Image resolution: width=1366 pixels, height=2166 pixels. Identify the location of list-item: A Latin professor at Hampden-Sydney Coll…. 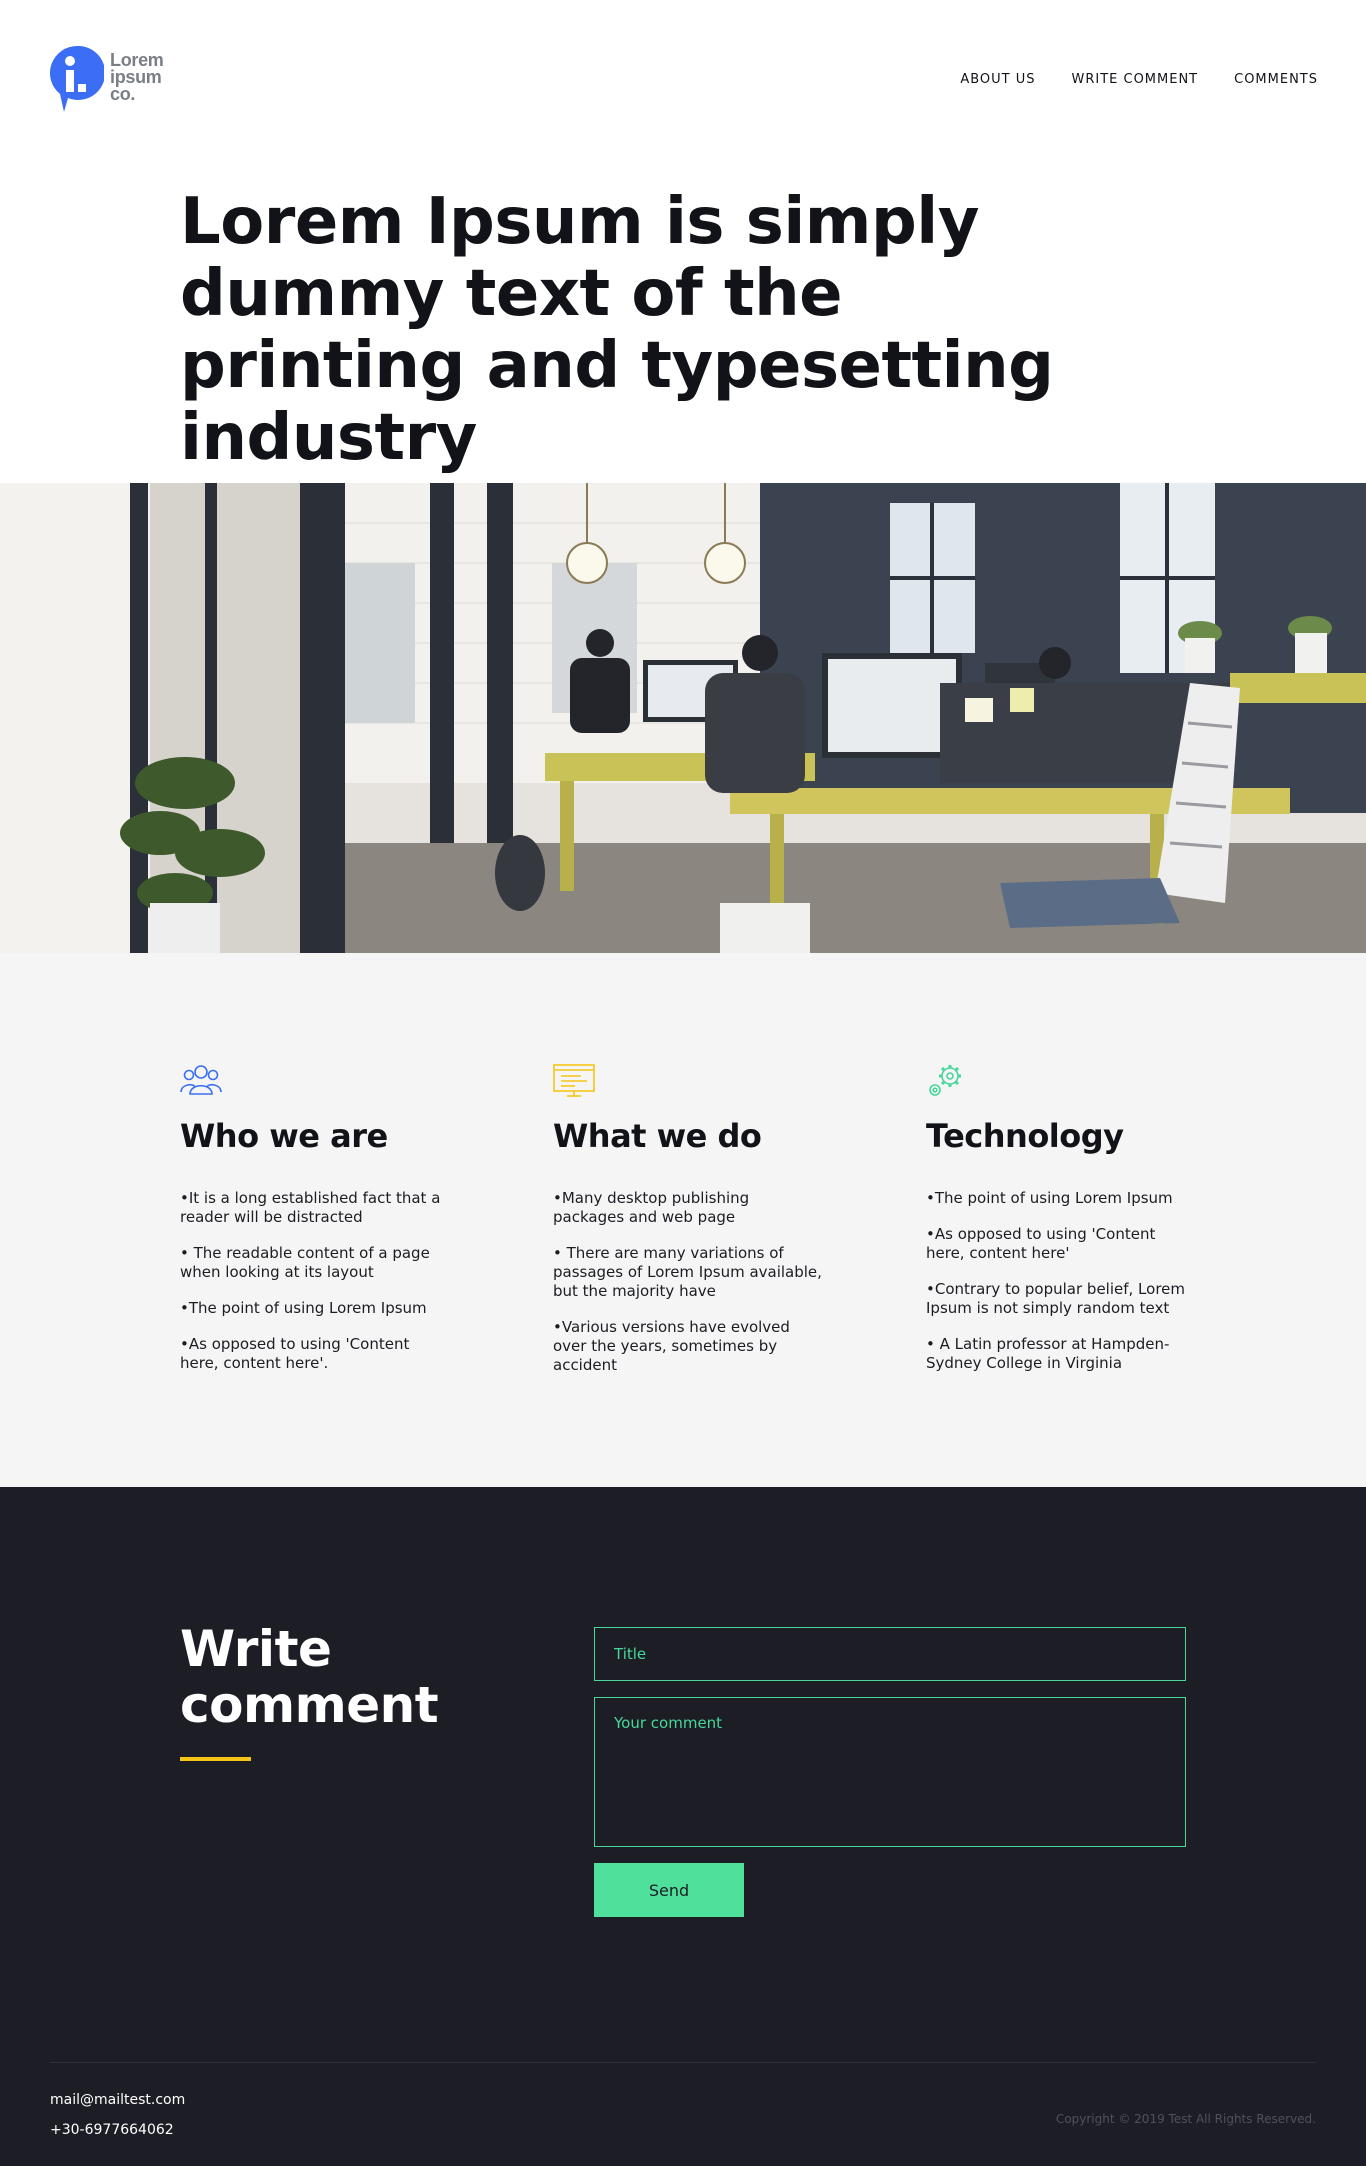
(1061, 1354).